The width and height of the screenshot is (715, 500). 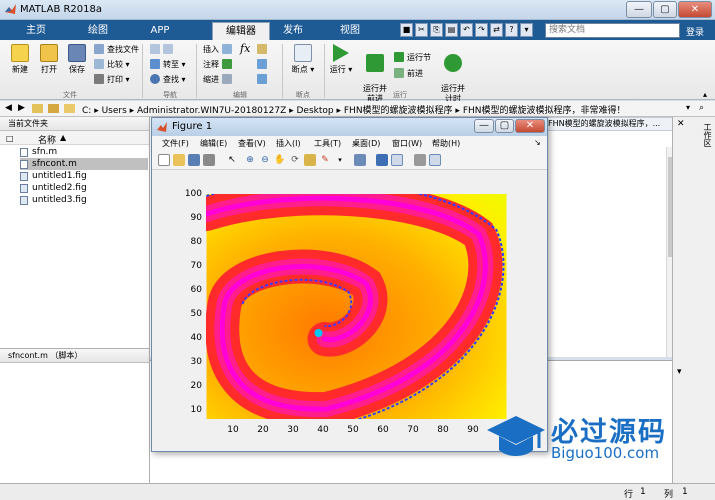 I want to click on path-search-icon: ⌕, so click(x=701, y=108).